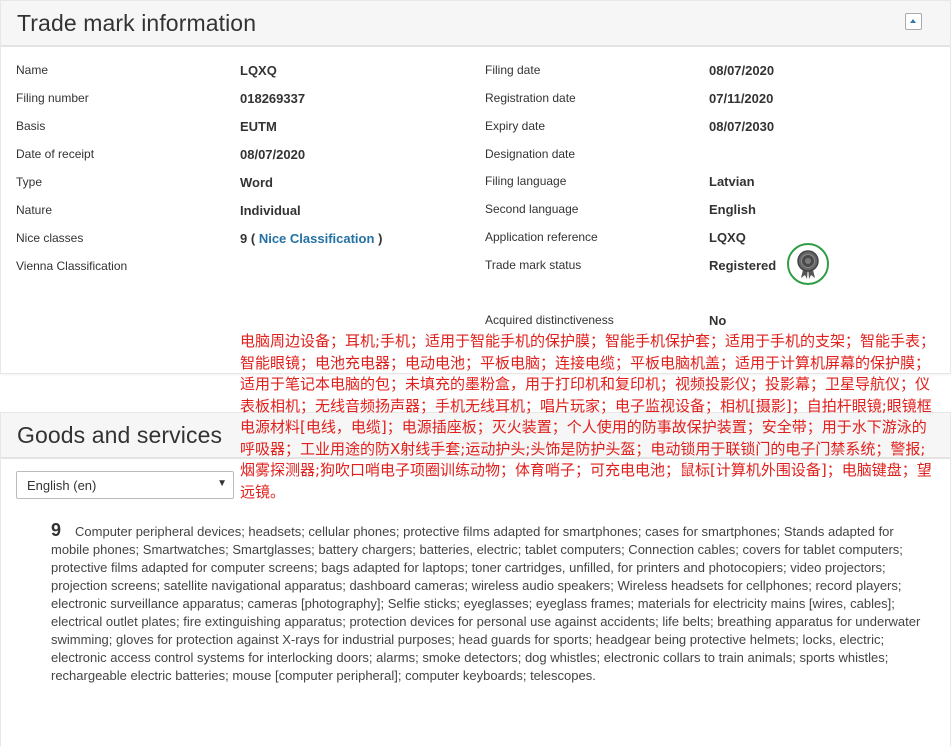 The image size is (951, 746). What do you see at coordinates (732, 181) in the screenshot?
I see `filing-language-value: Latvian` at bounding box center [732, 181].